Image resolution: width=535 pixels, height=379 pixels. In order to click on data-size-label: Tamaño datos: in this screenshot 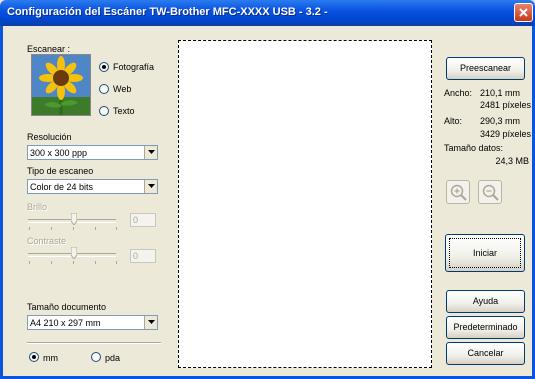, I will do `click(474, 148)`.